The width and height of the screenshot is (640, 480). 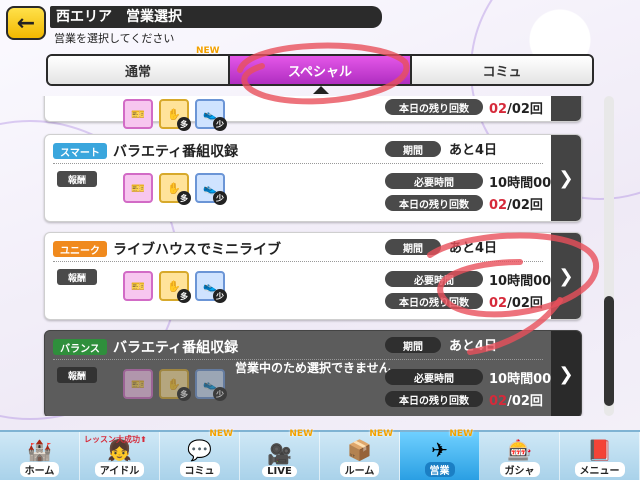 I want to click on tab-normal: 通常, so click(x=138, y=70).